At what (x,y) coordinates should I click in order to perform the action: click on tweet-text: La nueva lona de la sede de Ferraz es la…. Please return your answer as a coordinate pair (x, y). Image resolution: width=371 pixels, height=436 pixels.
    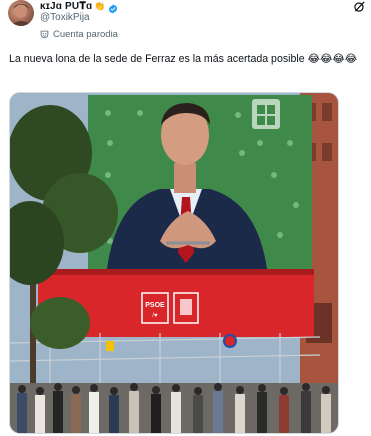
    Looking at the image, I should click on (183, 59).